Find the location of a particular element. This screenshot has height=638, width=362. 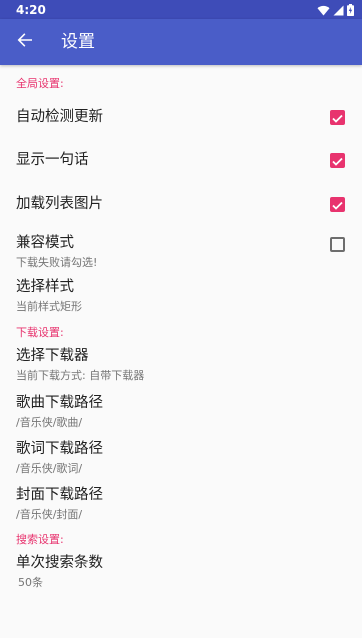

arrow-left-icon is located at coordinates (25, 42).